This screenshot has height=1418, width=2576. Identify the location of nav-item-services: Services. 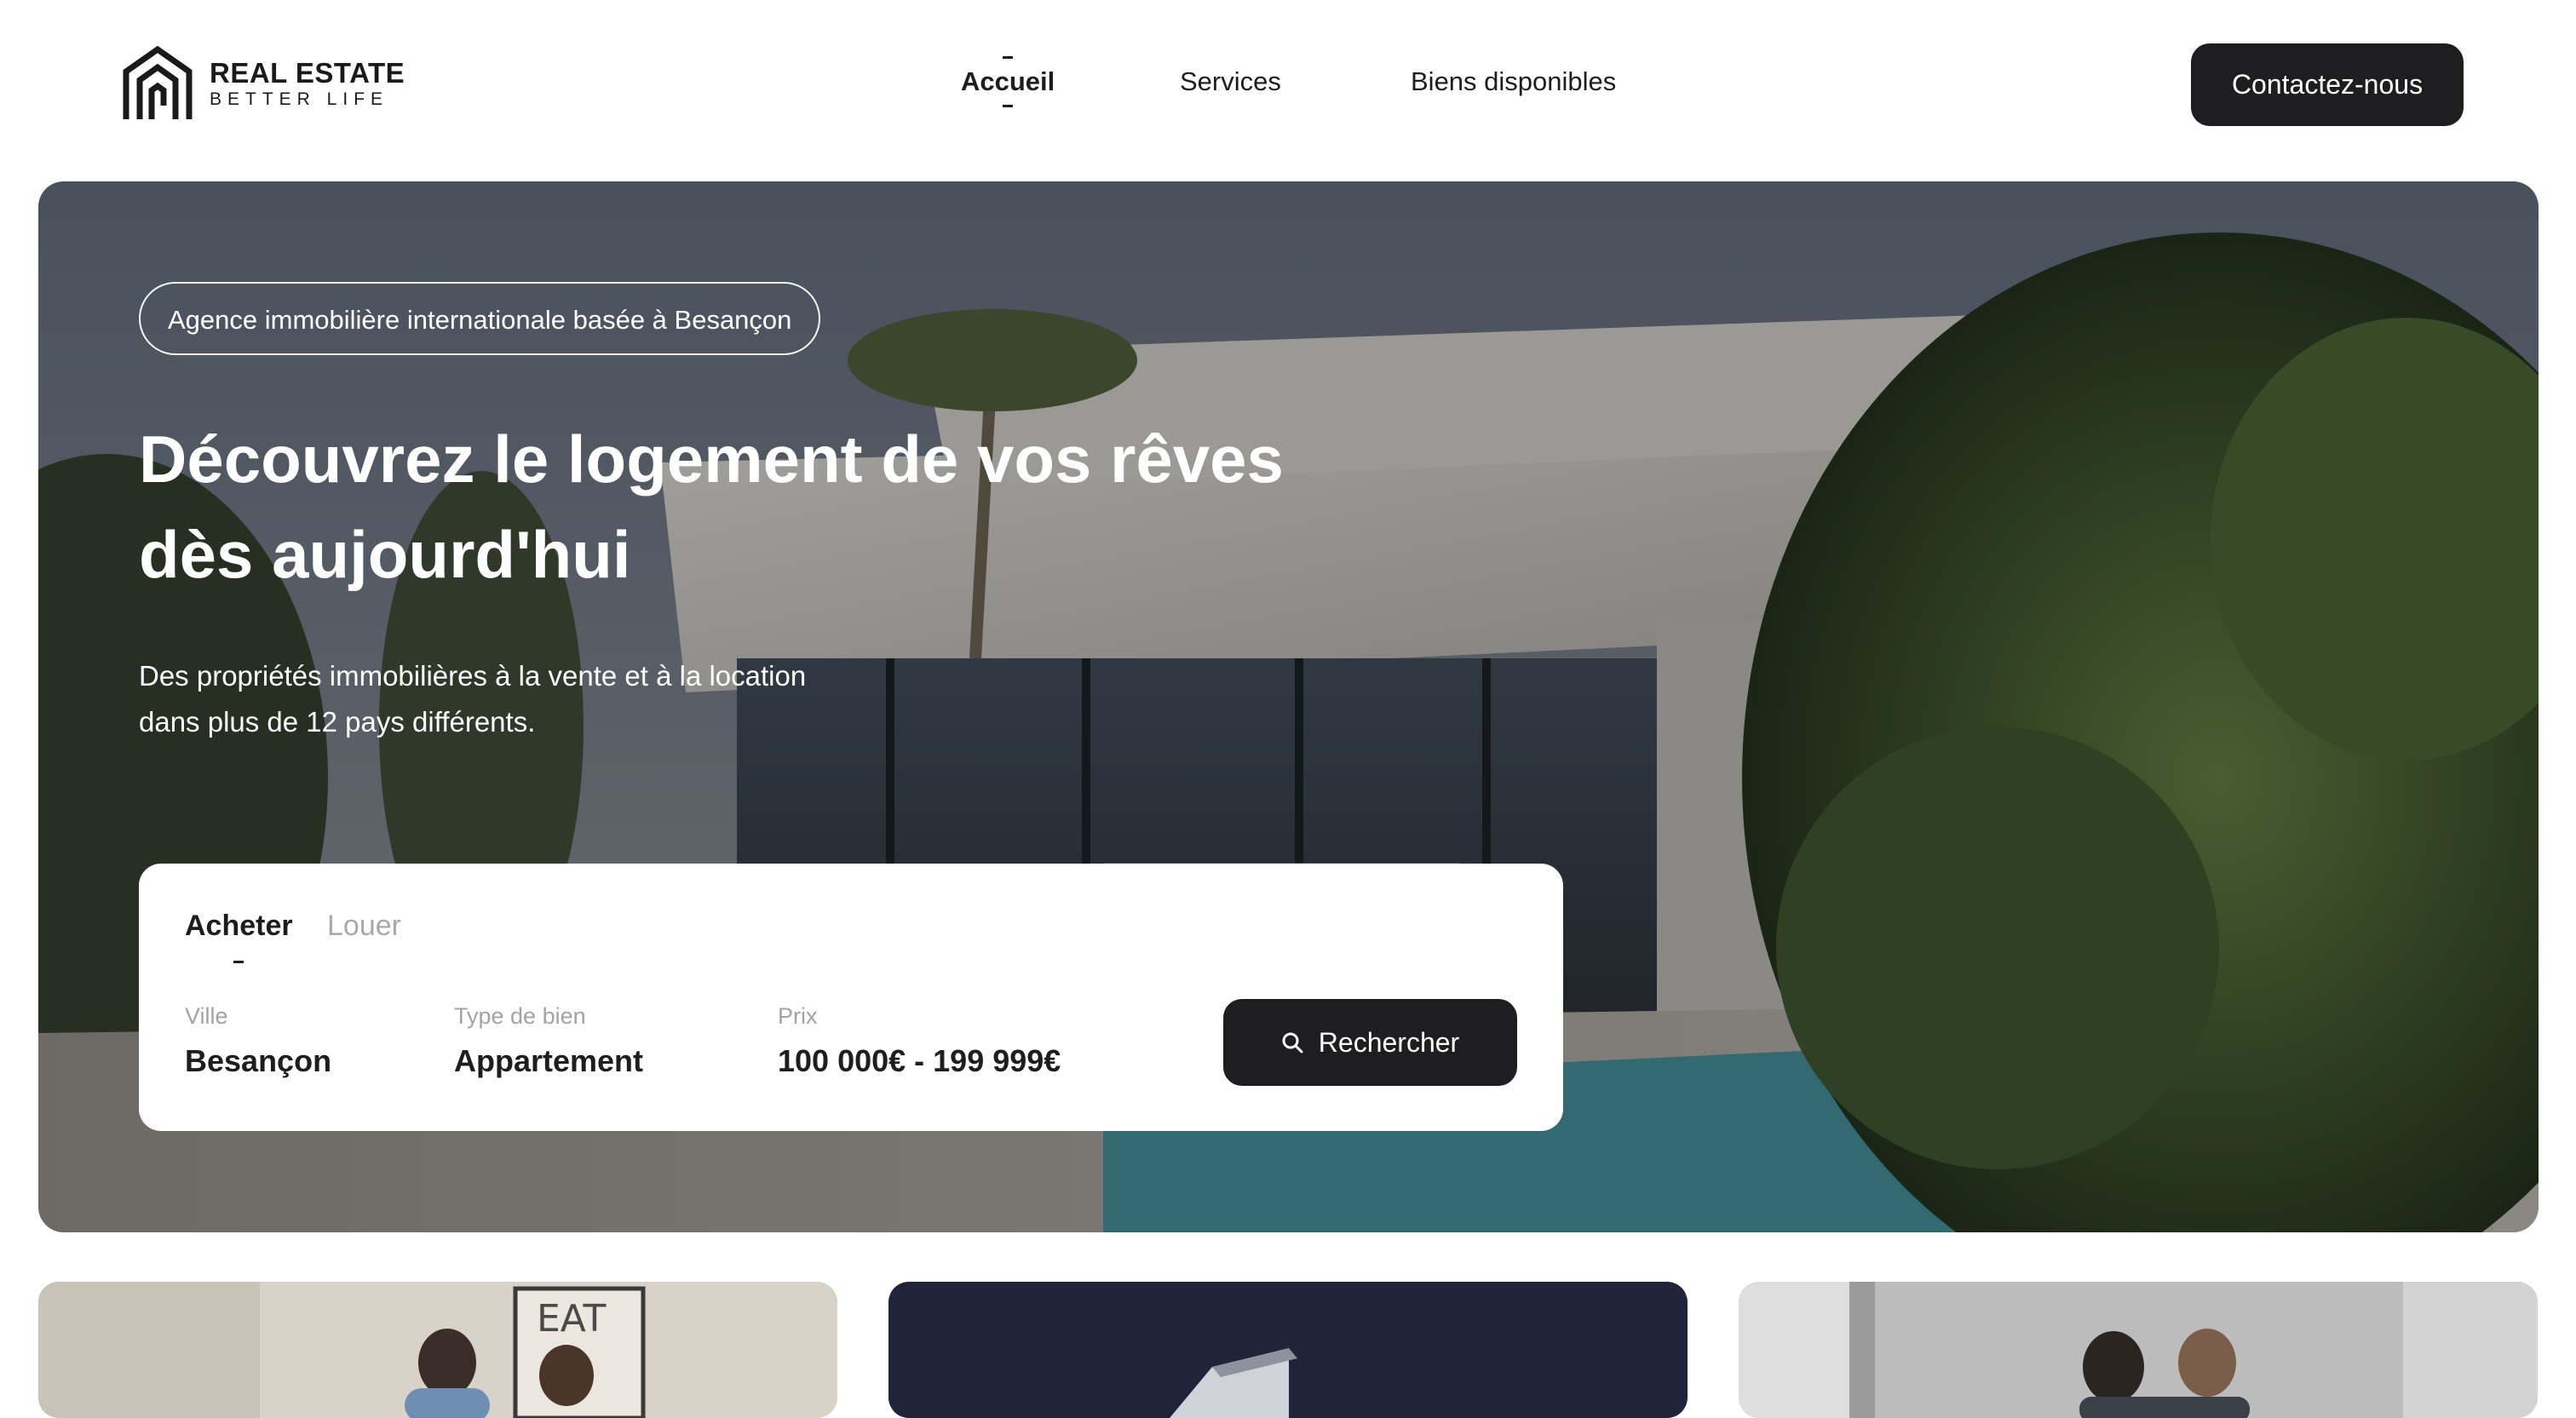
(1231, 81).